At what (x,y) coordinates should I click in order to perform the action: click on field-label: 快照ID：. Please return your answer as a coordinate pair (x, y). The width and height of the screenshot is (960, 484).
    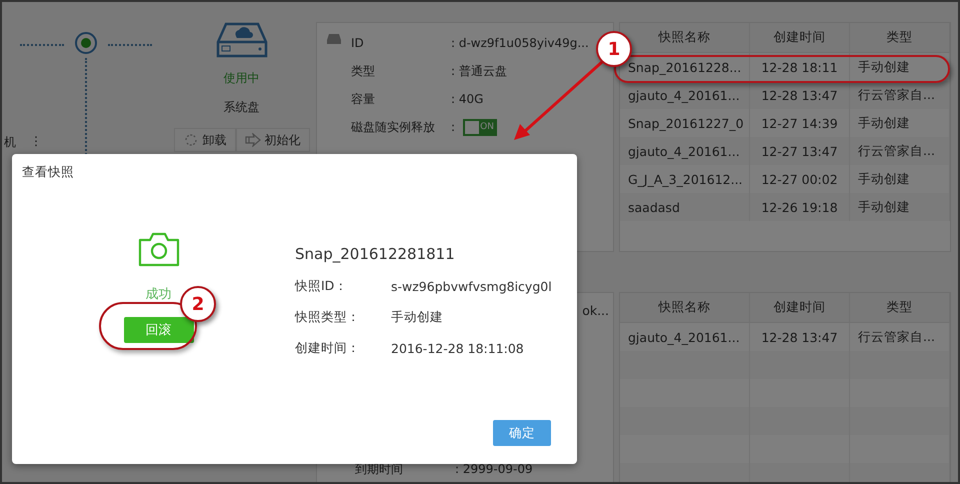
    Looking at the image, I should click on (321, 286).